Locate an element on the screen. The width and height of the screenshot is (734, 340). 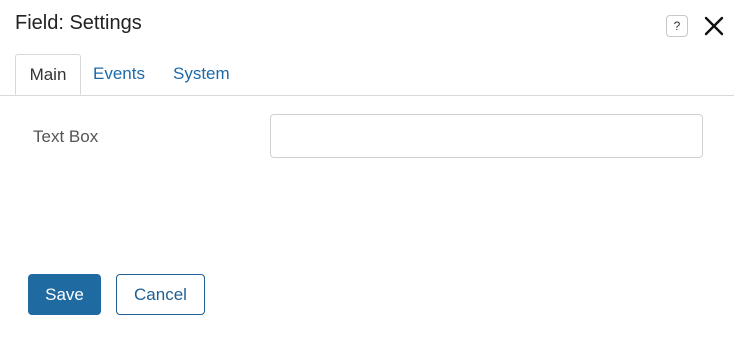
tab-system-label: System is located at coordinates (201, 73).